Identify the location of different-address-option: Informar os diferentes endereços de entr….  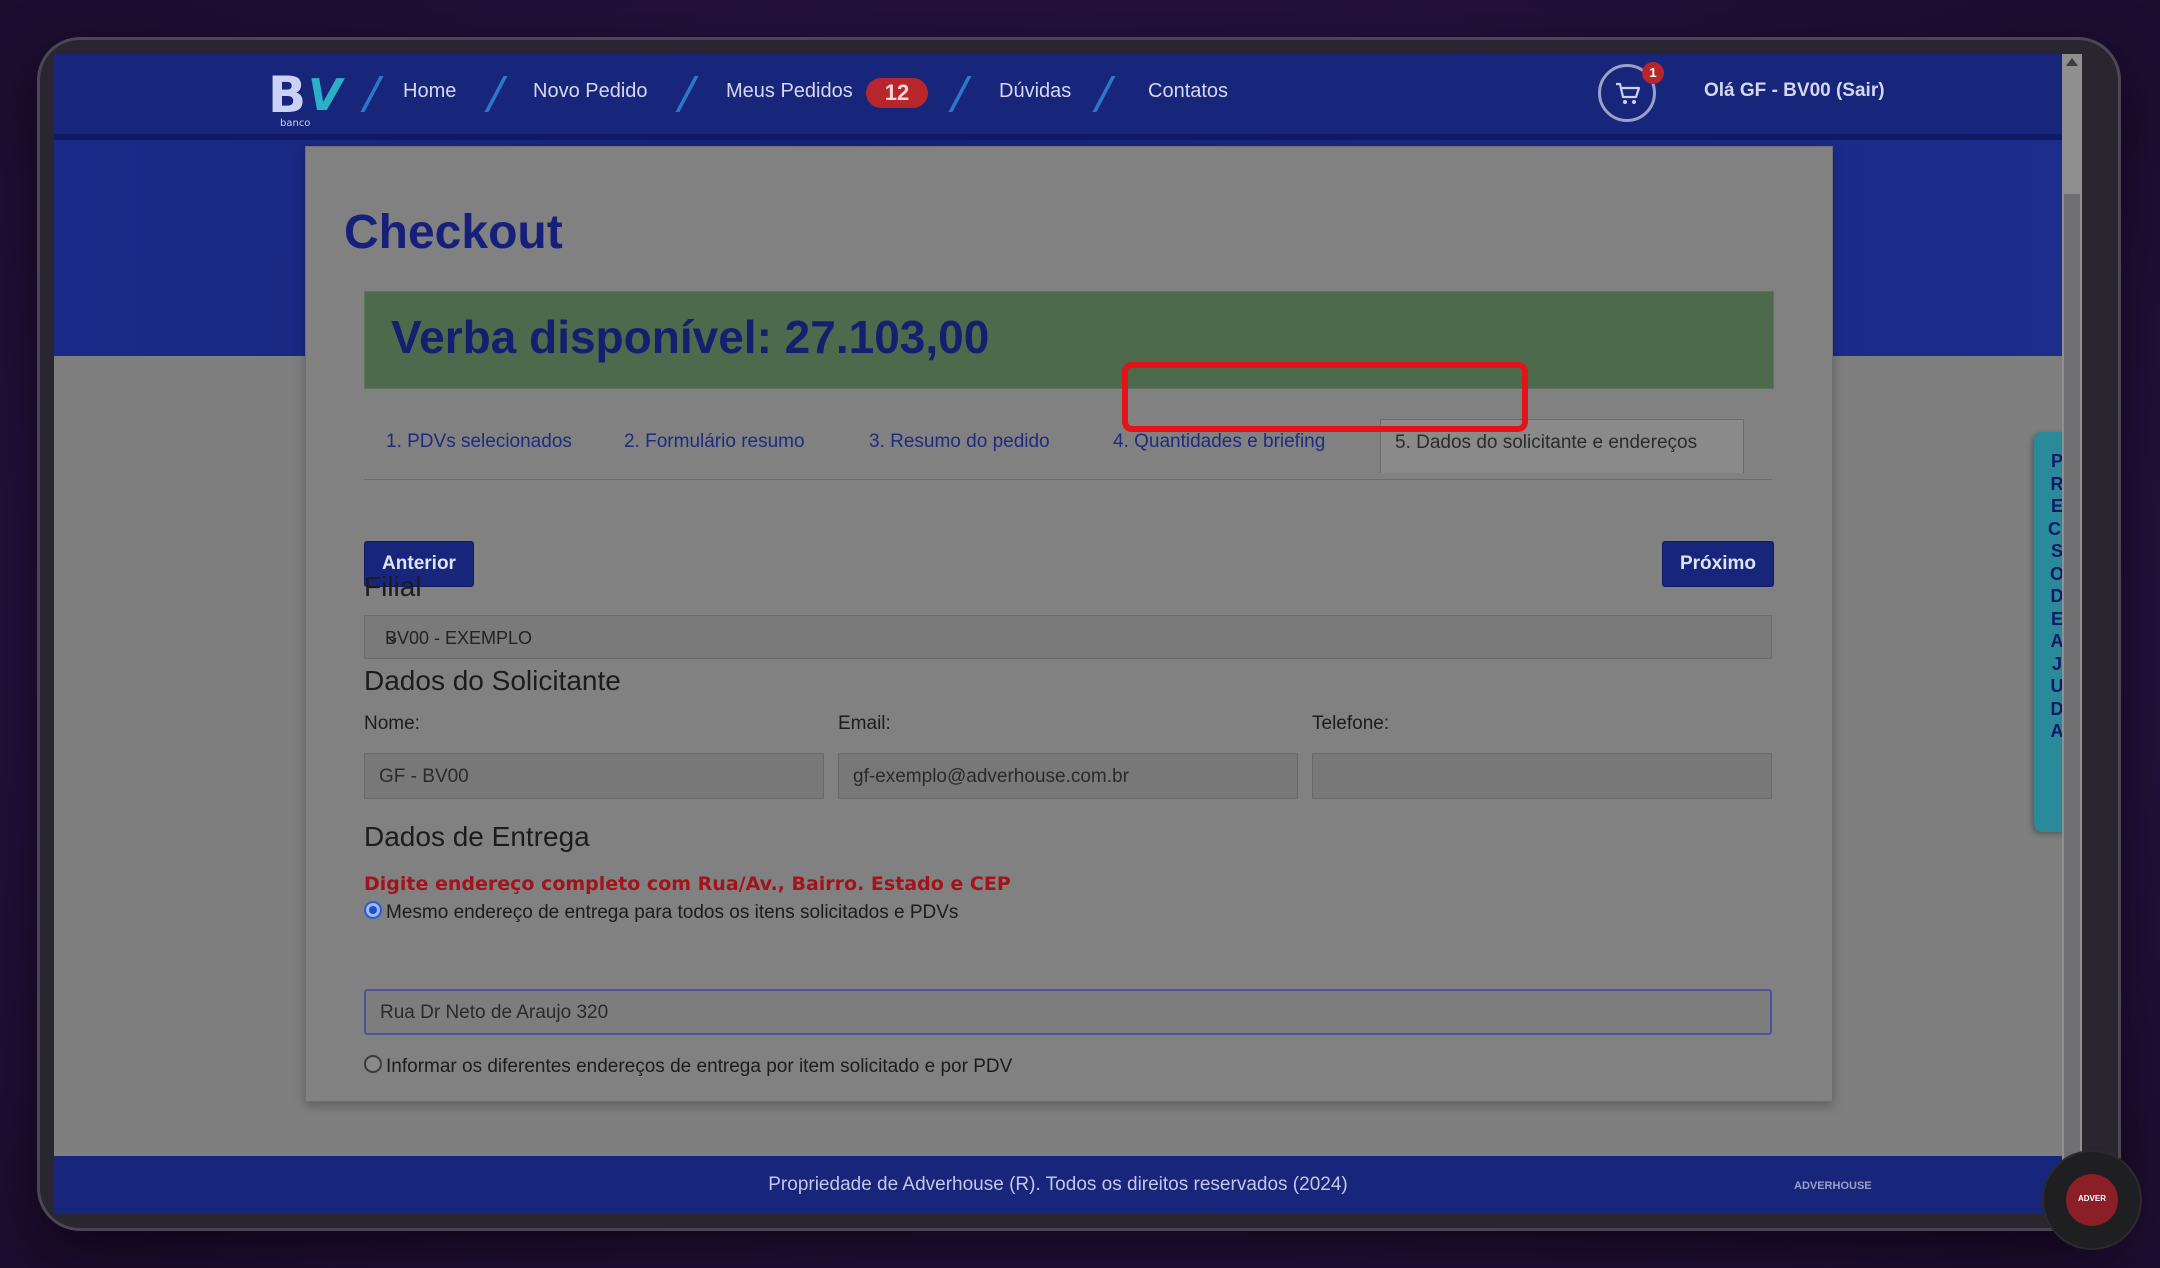
(688, 1066).